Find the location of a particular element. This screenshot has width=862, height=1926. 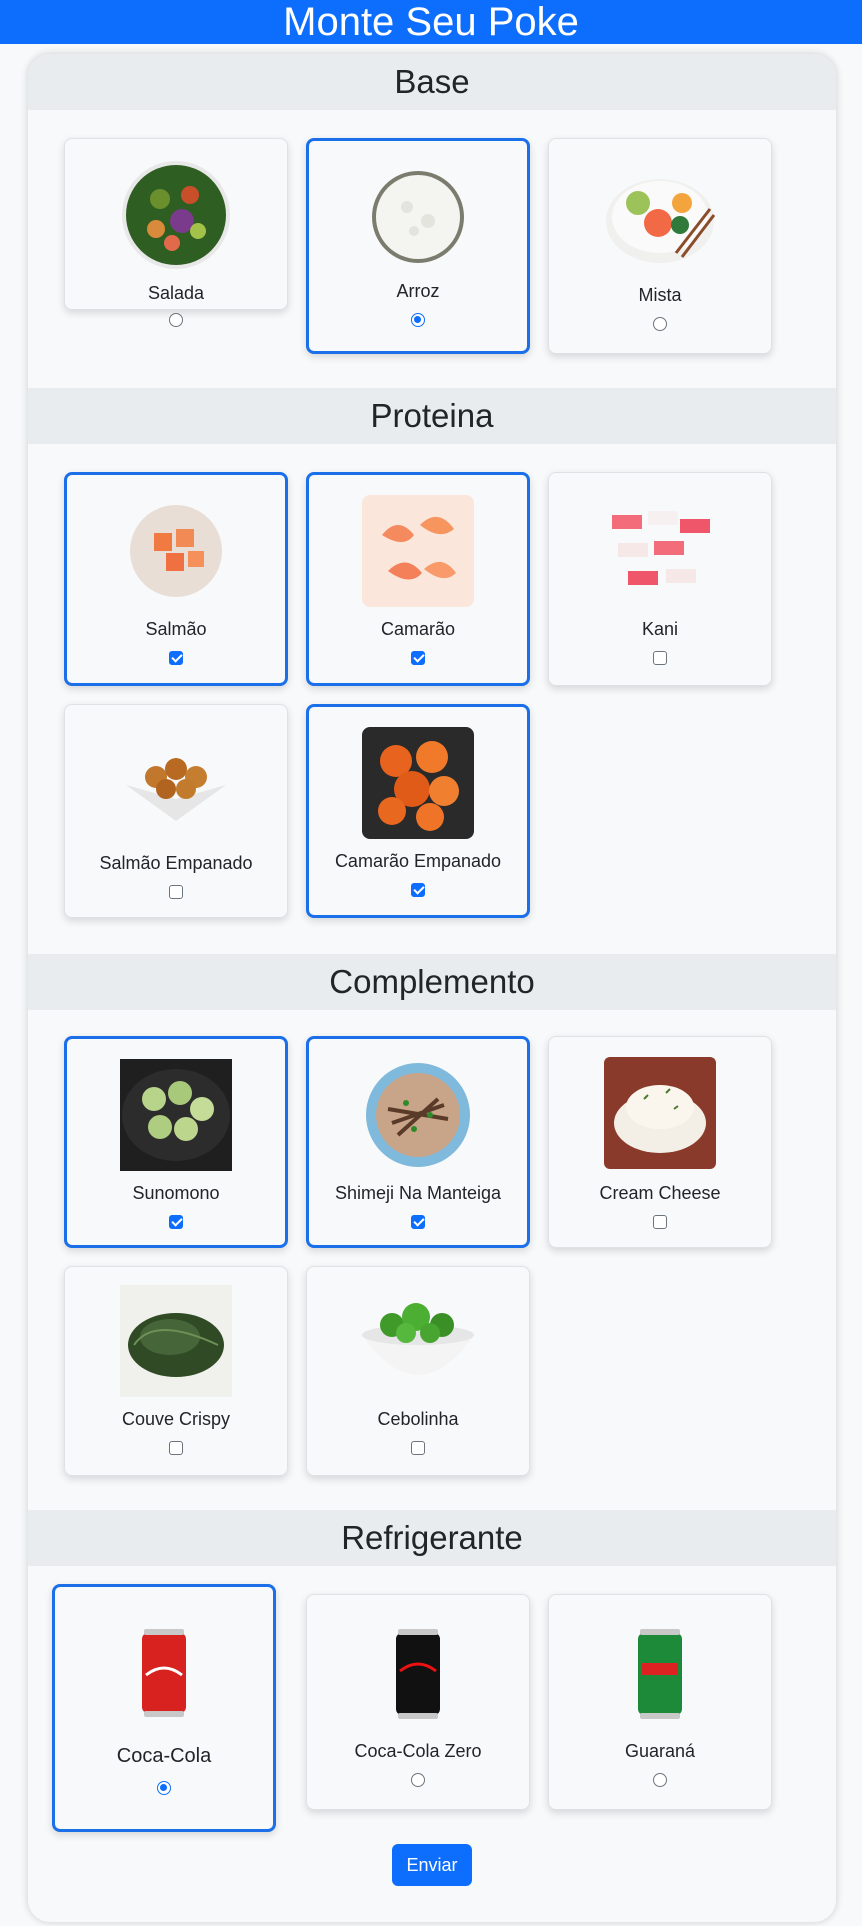

option-card-sunomono: Sunomono is located at coordinates (176, 1142).